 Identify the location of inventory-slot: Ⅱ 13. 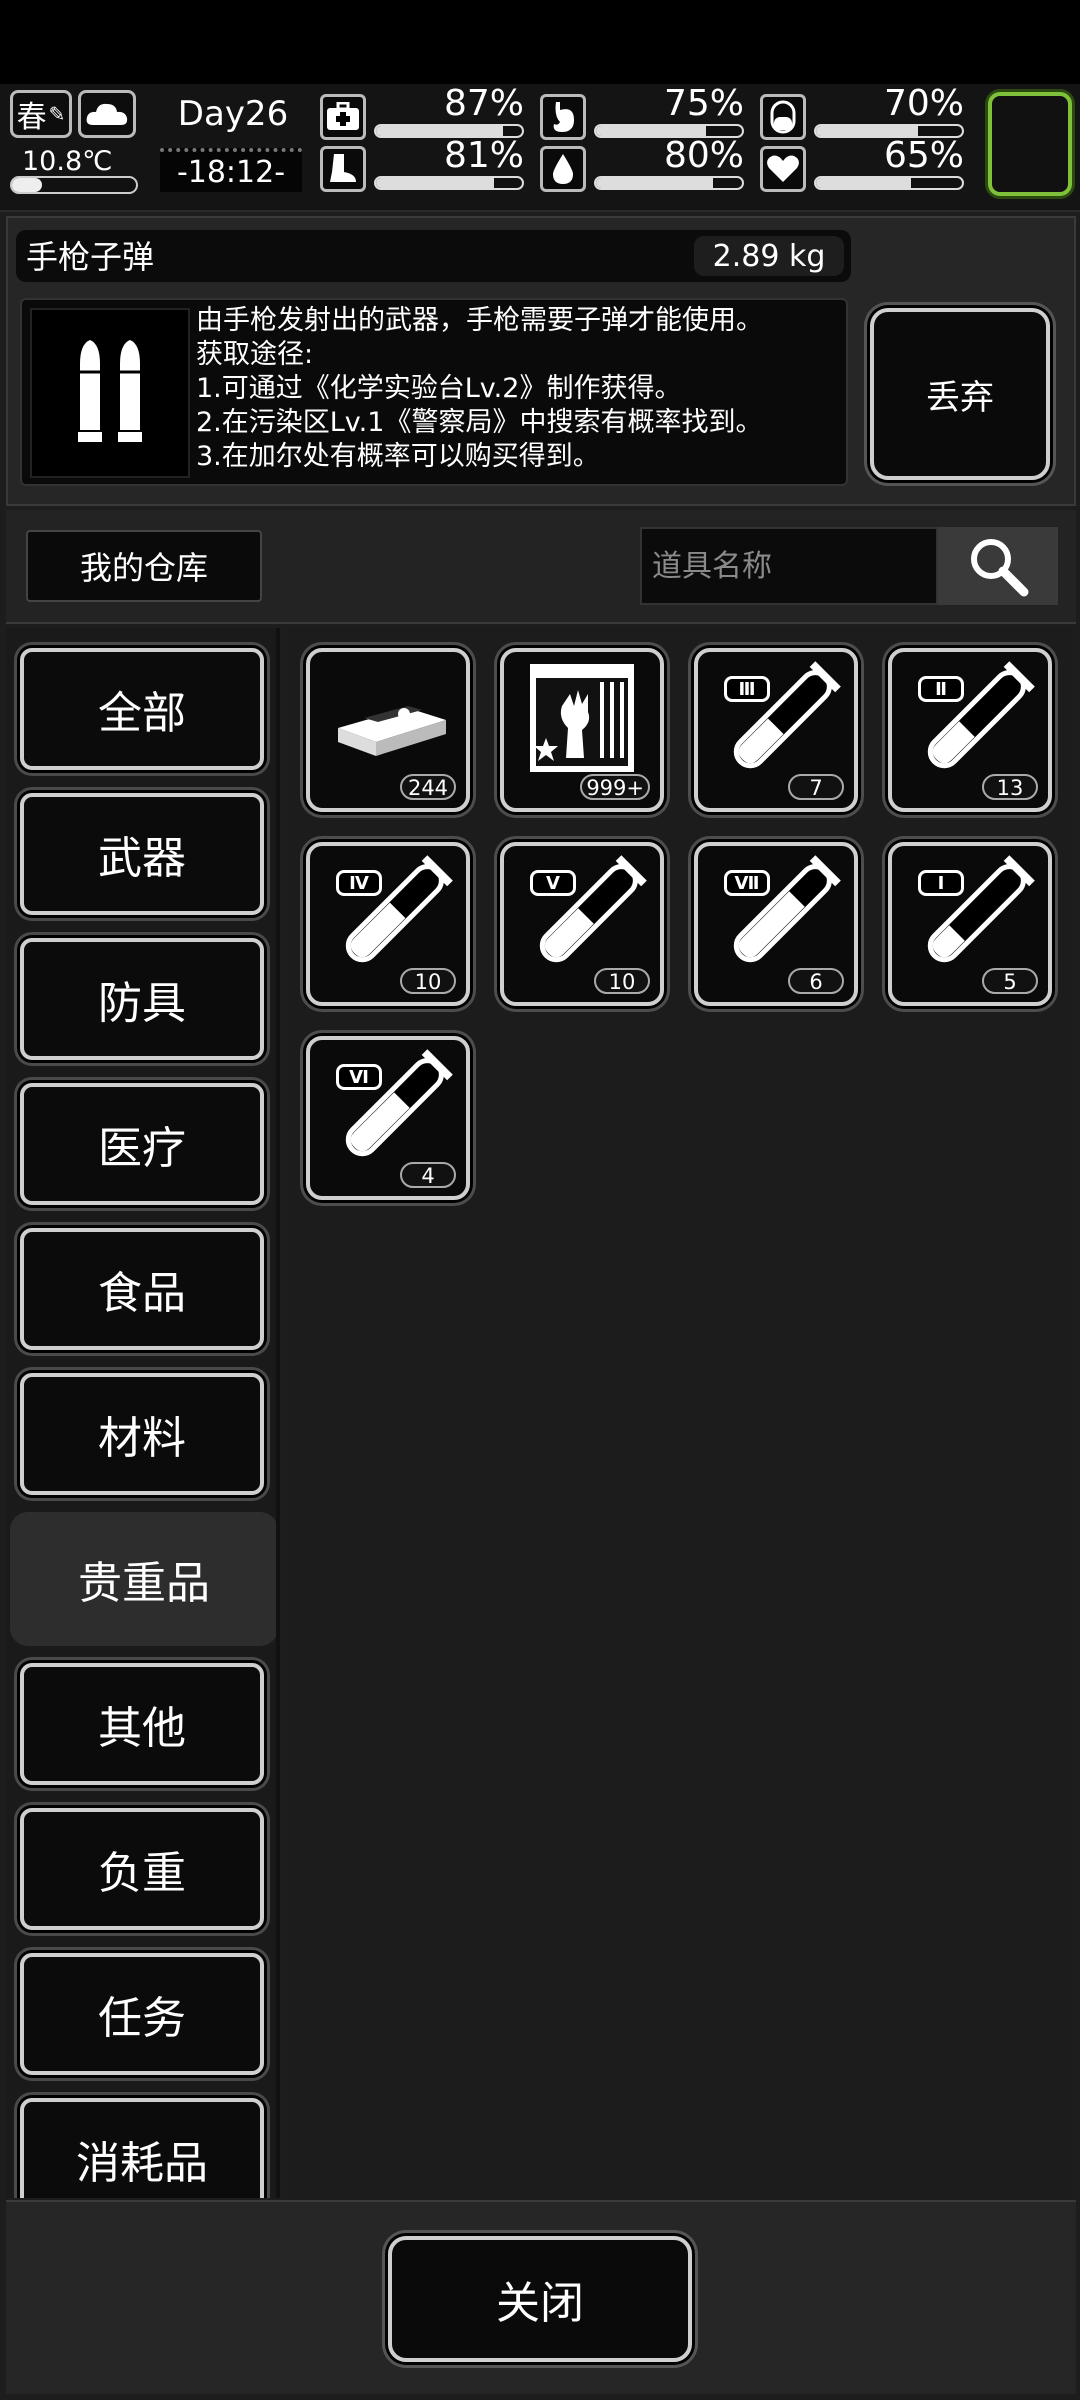
(970, 730).